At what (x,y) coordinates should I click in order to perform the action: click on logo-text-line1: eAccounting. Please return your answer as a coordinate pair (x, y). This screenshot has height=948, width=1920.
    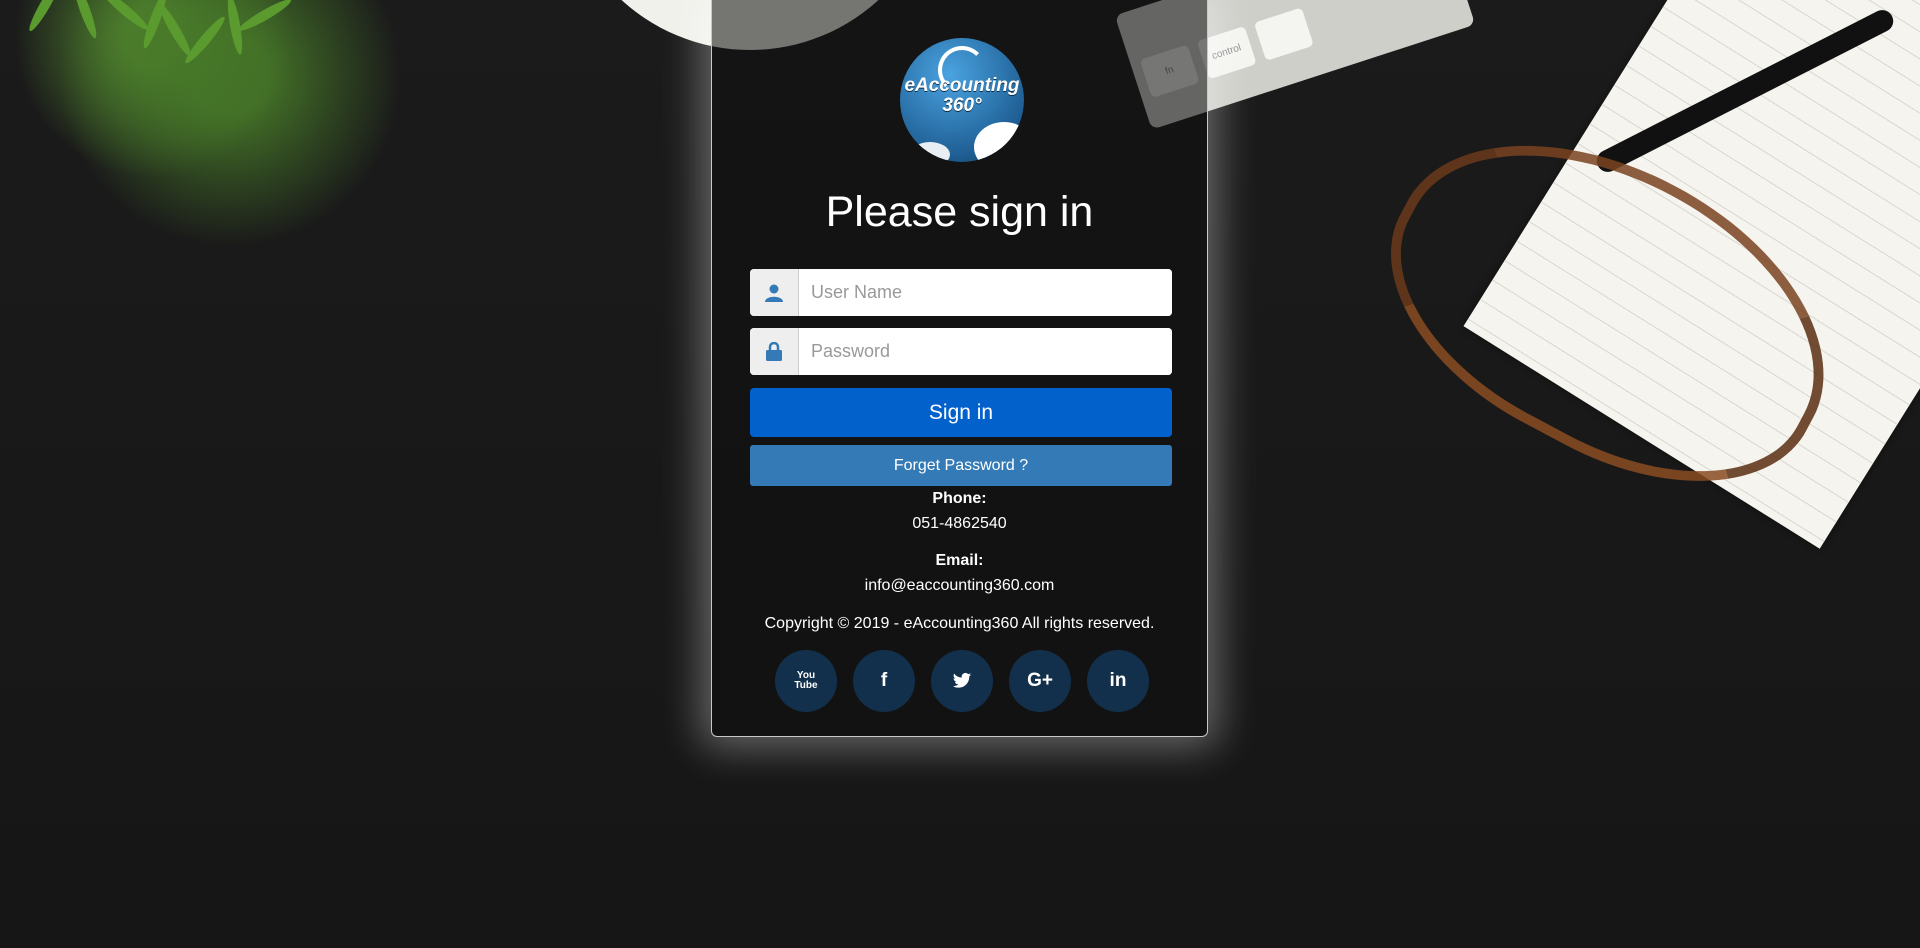
    Looking at the image, I should click on (962, 85).